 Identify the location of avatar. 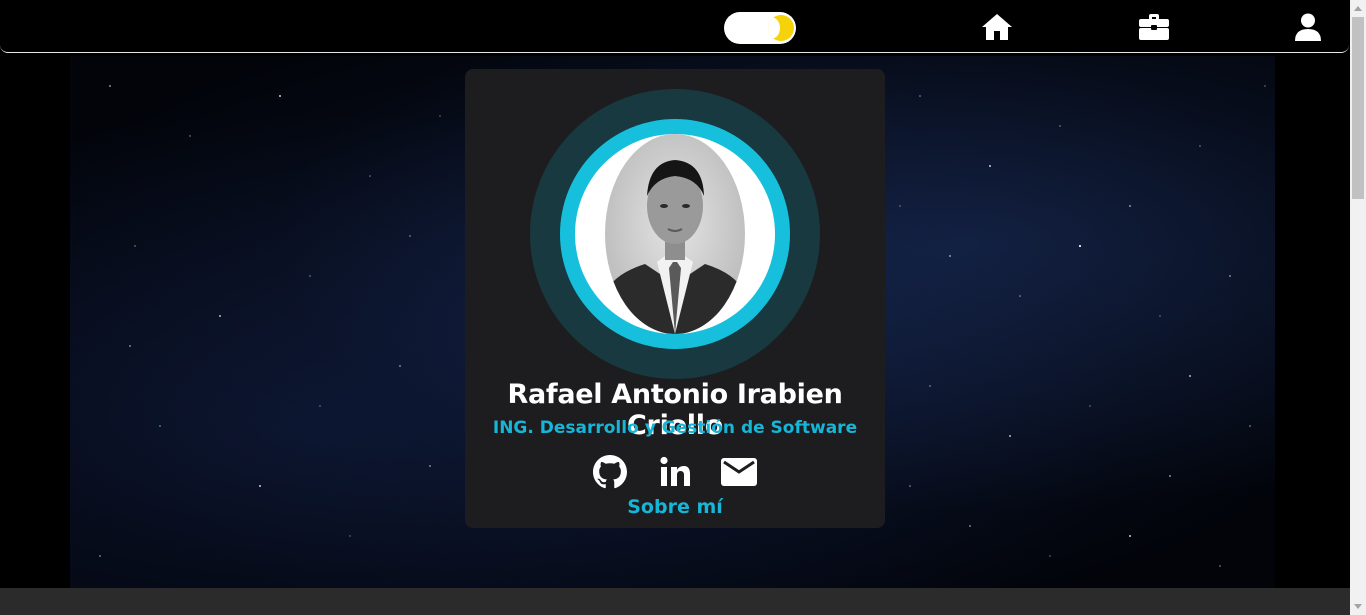
(675, 234).